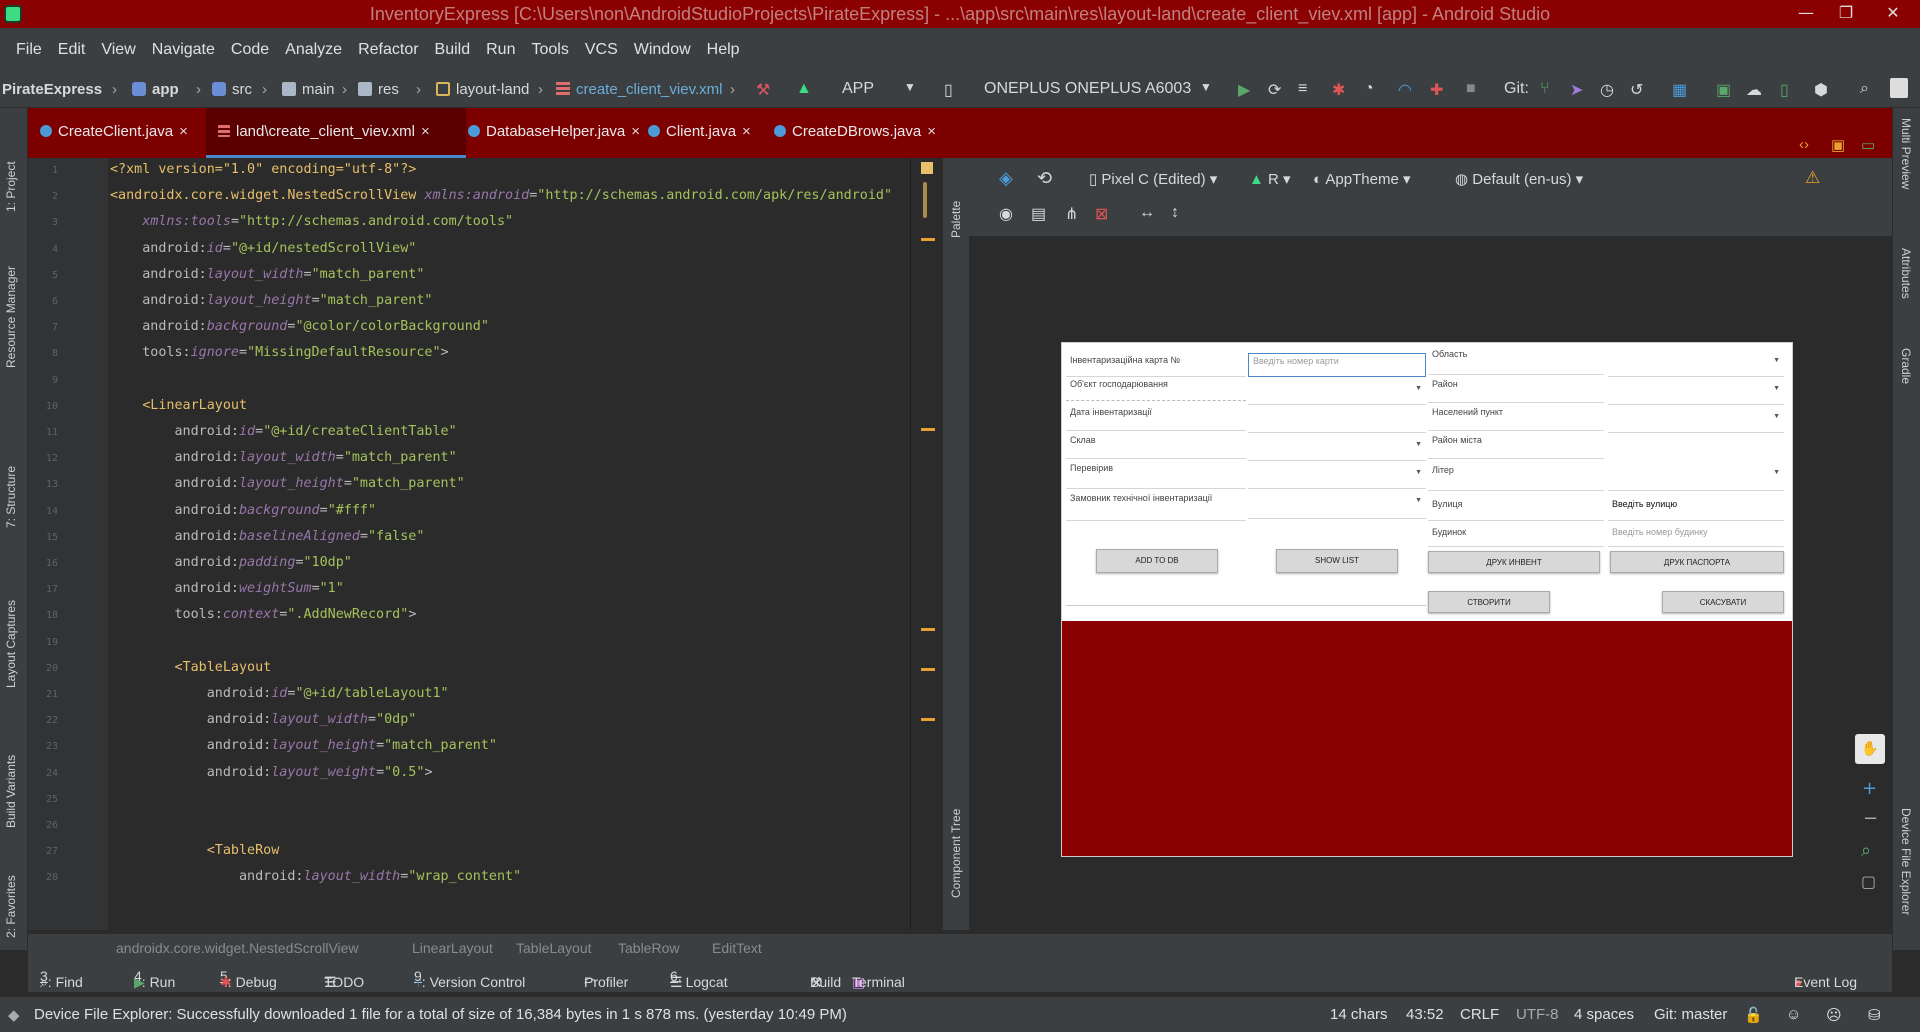  What do you see at coordinates (469, 774) in the screenshot?
I see `code-line: 24 android:layout_weight="0.5">` at bounding box center [469, 774].